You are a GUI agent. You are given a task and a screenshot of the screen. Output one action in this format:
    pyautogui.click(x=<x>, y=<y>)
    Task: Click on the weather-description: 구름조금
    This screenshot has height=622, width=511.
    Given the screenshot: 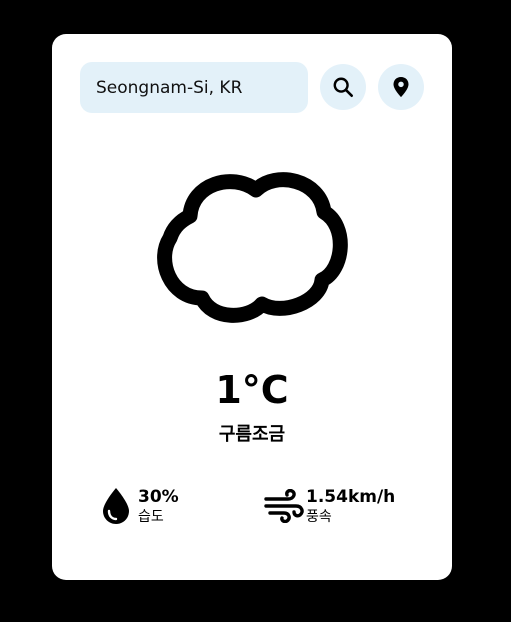 What is the action you would take?
    pyautogui.click(x=252, y=434)
    